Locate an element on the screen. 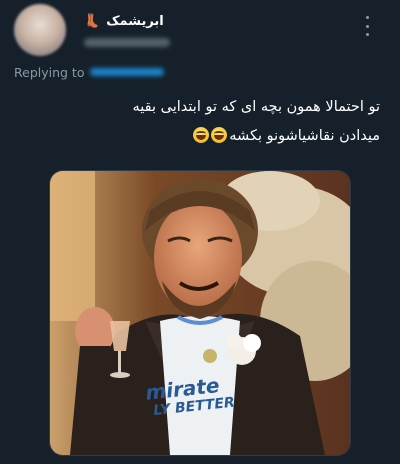 The height and width of the screenshot is (464, 400). boot-emoji-icon: 👢 is located at coordinates (92, 21).